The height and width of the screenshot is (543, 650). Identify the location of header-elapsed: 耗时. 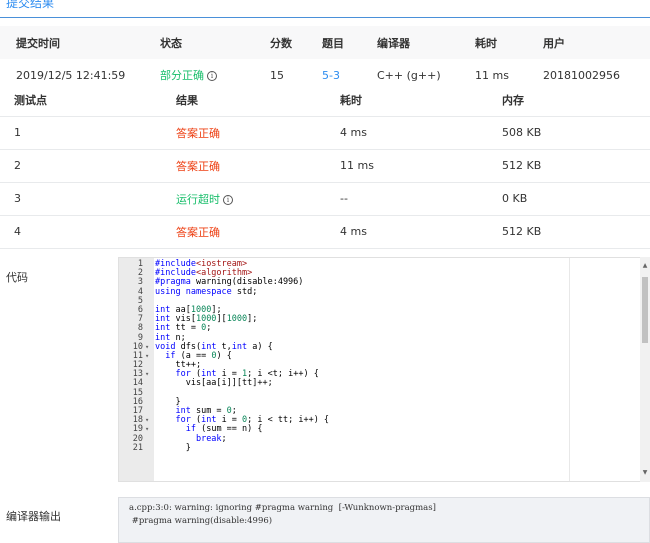
(509, 42).